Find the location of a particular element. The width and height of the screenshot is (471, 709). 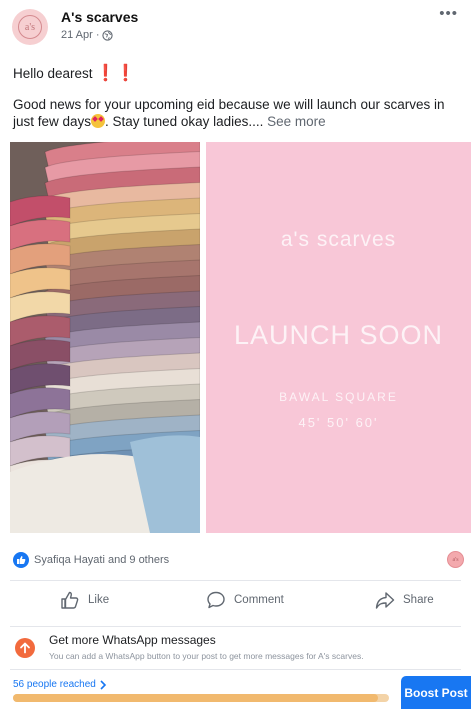

see-more-link: See more is located at coordinates (296, 121).